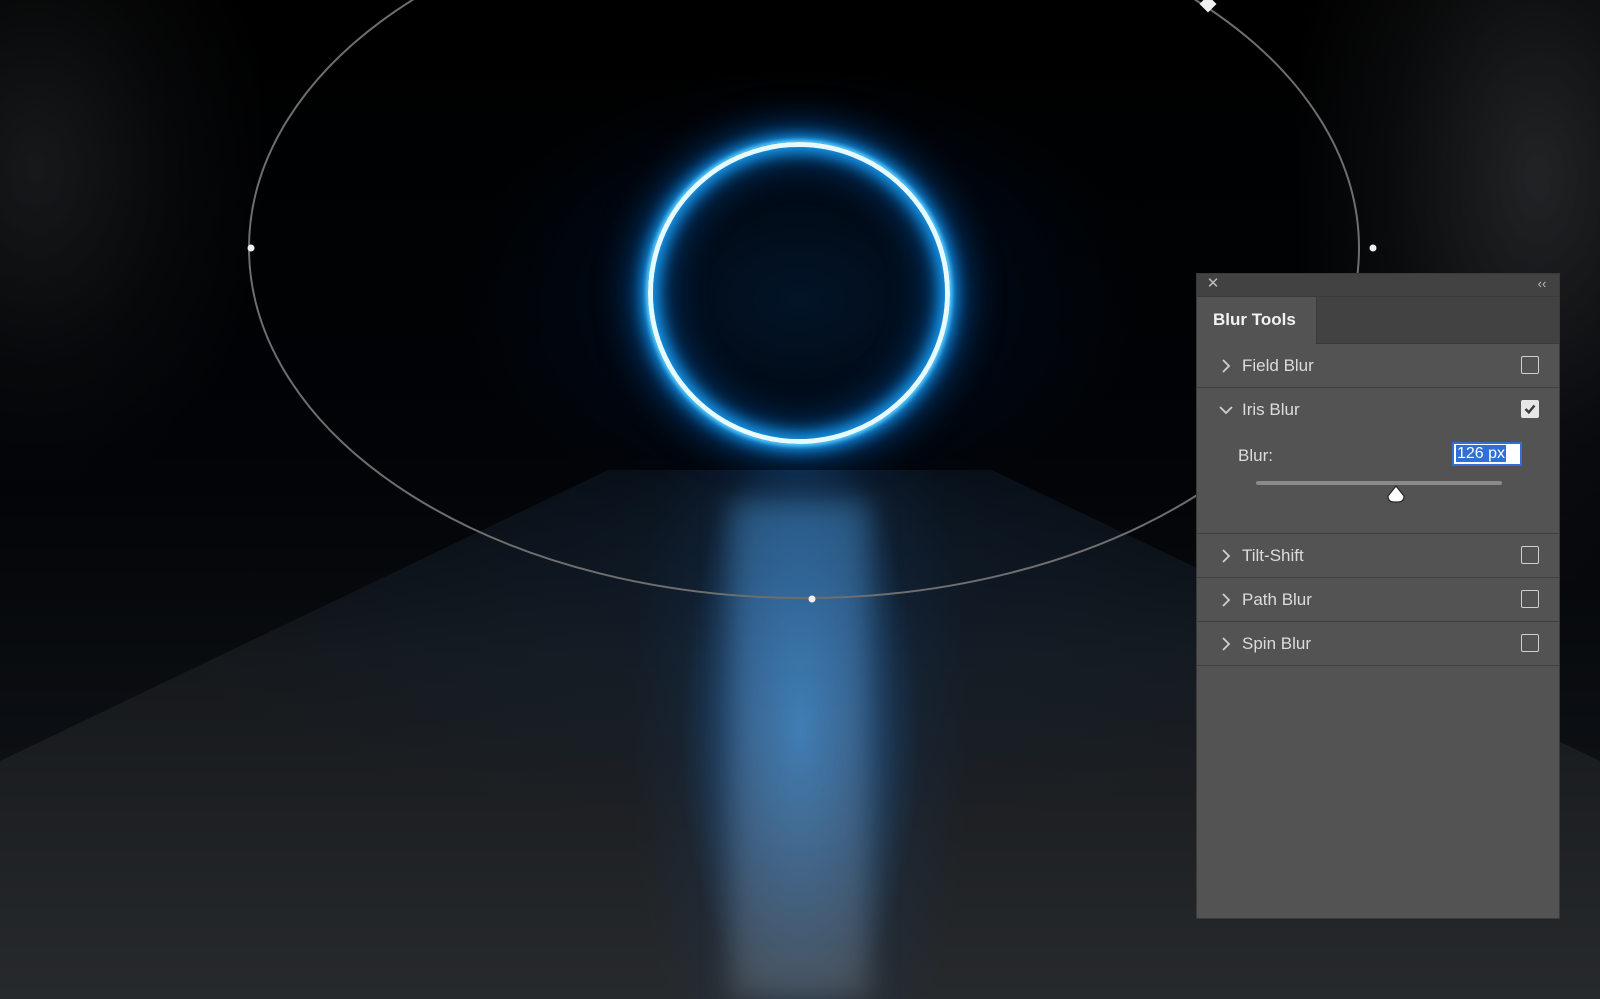 The height and width of the screenshot is (999, 1600). What do you see at coordinates (1481, 453) in the screenshot?
I see `blur-amount-value: 126 px` at bounding box center [1481, 453].